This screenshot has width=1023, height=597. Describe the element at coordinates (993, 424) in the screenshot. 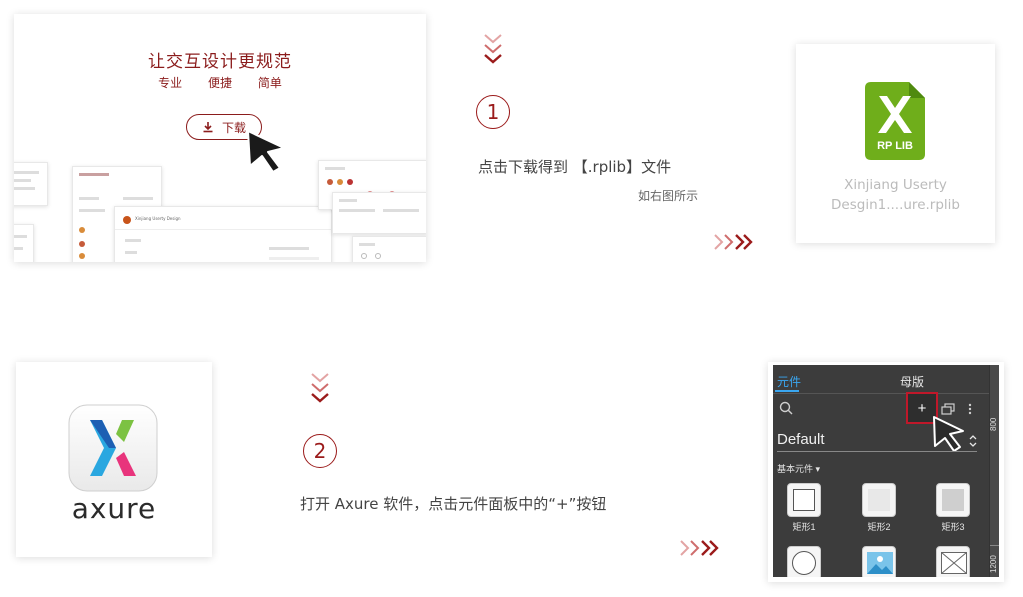

I see `ruler-mark-800: 800` at that location.